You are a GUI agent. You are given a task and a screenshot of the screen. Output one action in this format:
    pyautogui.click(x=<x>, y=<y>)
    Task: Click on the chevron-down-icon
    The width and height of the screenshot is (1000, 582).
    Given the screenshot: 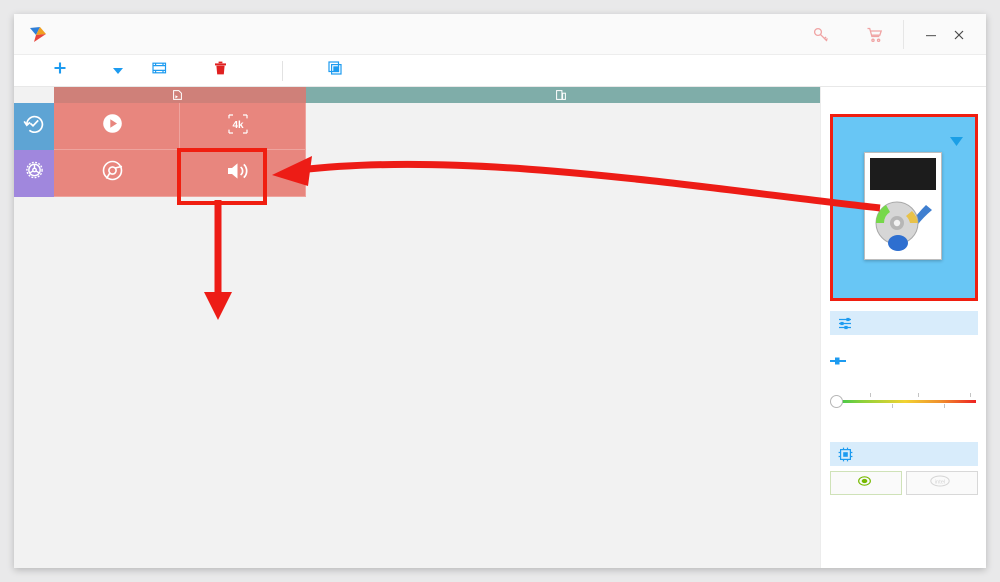 What is the action you would take?
    pyautogui.click(x=118, y=70)
    